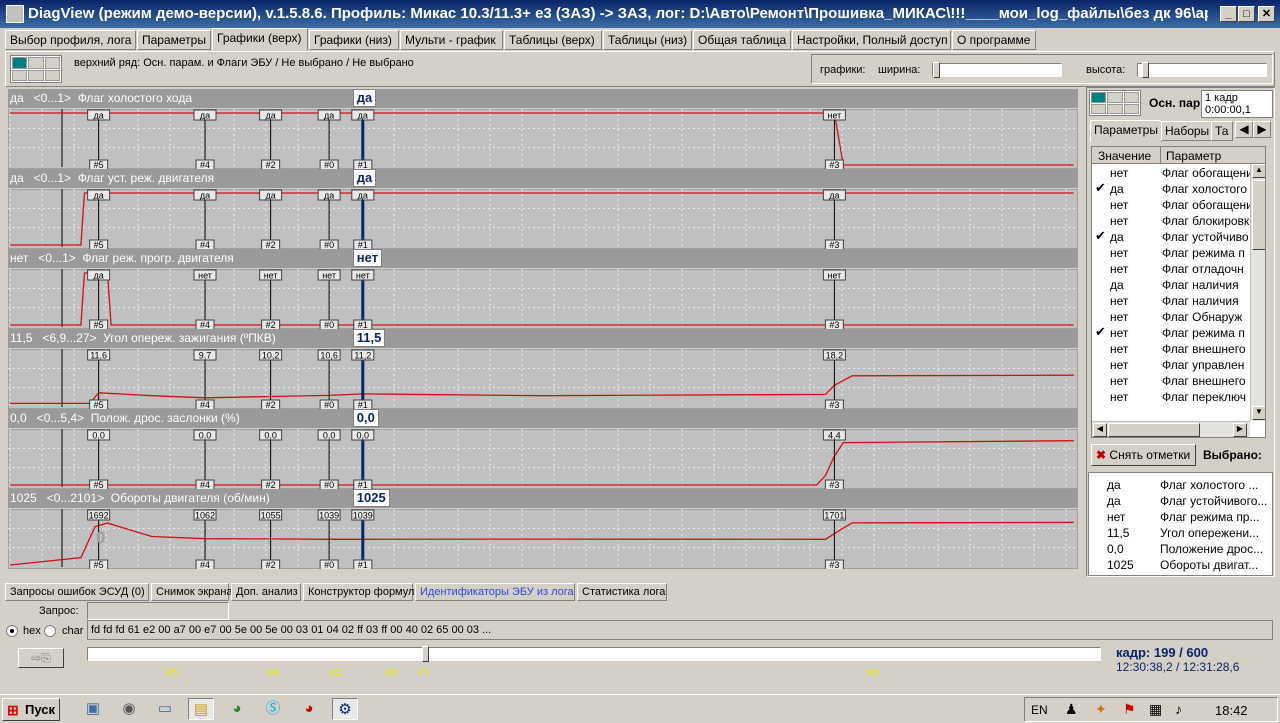  What do you see at coordinates (553, 40) in the screenshot?
I see `tab-tables-top: Таблицы (верх)` at bounding box center [553, 40].